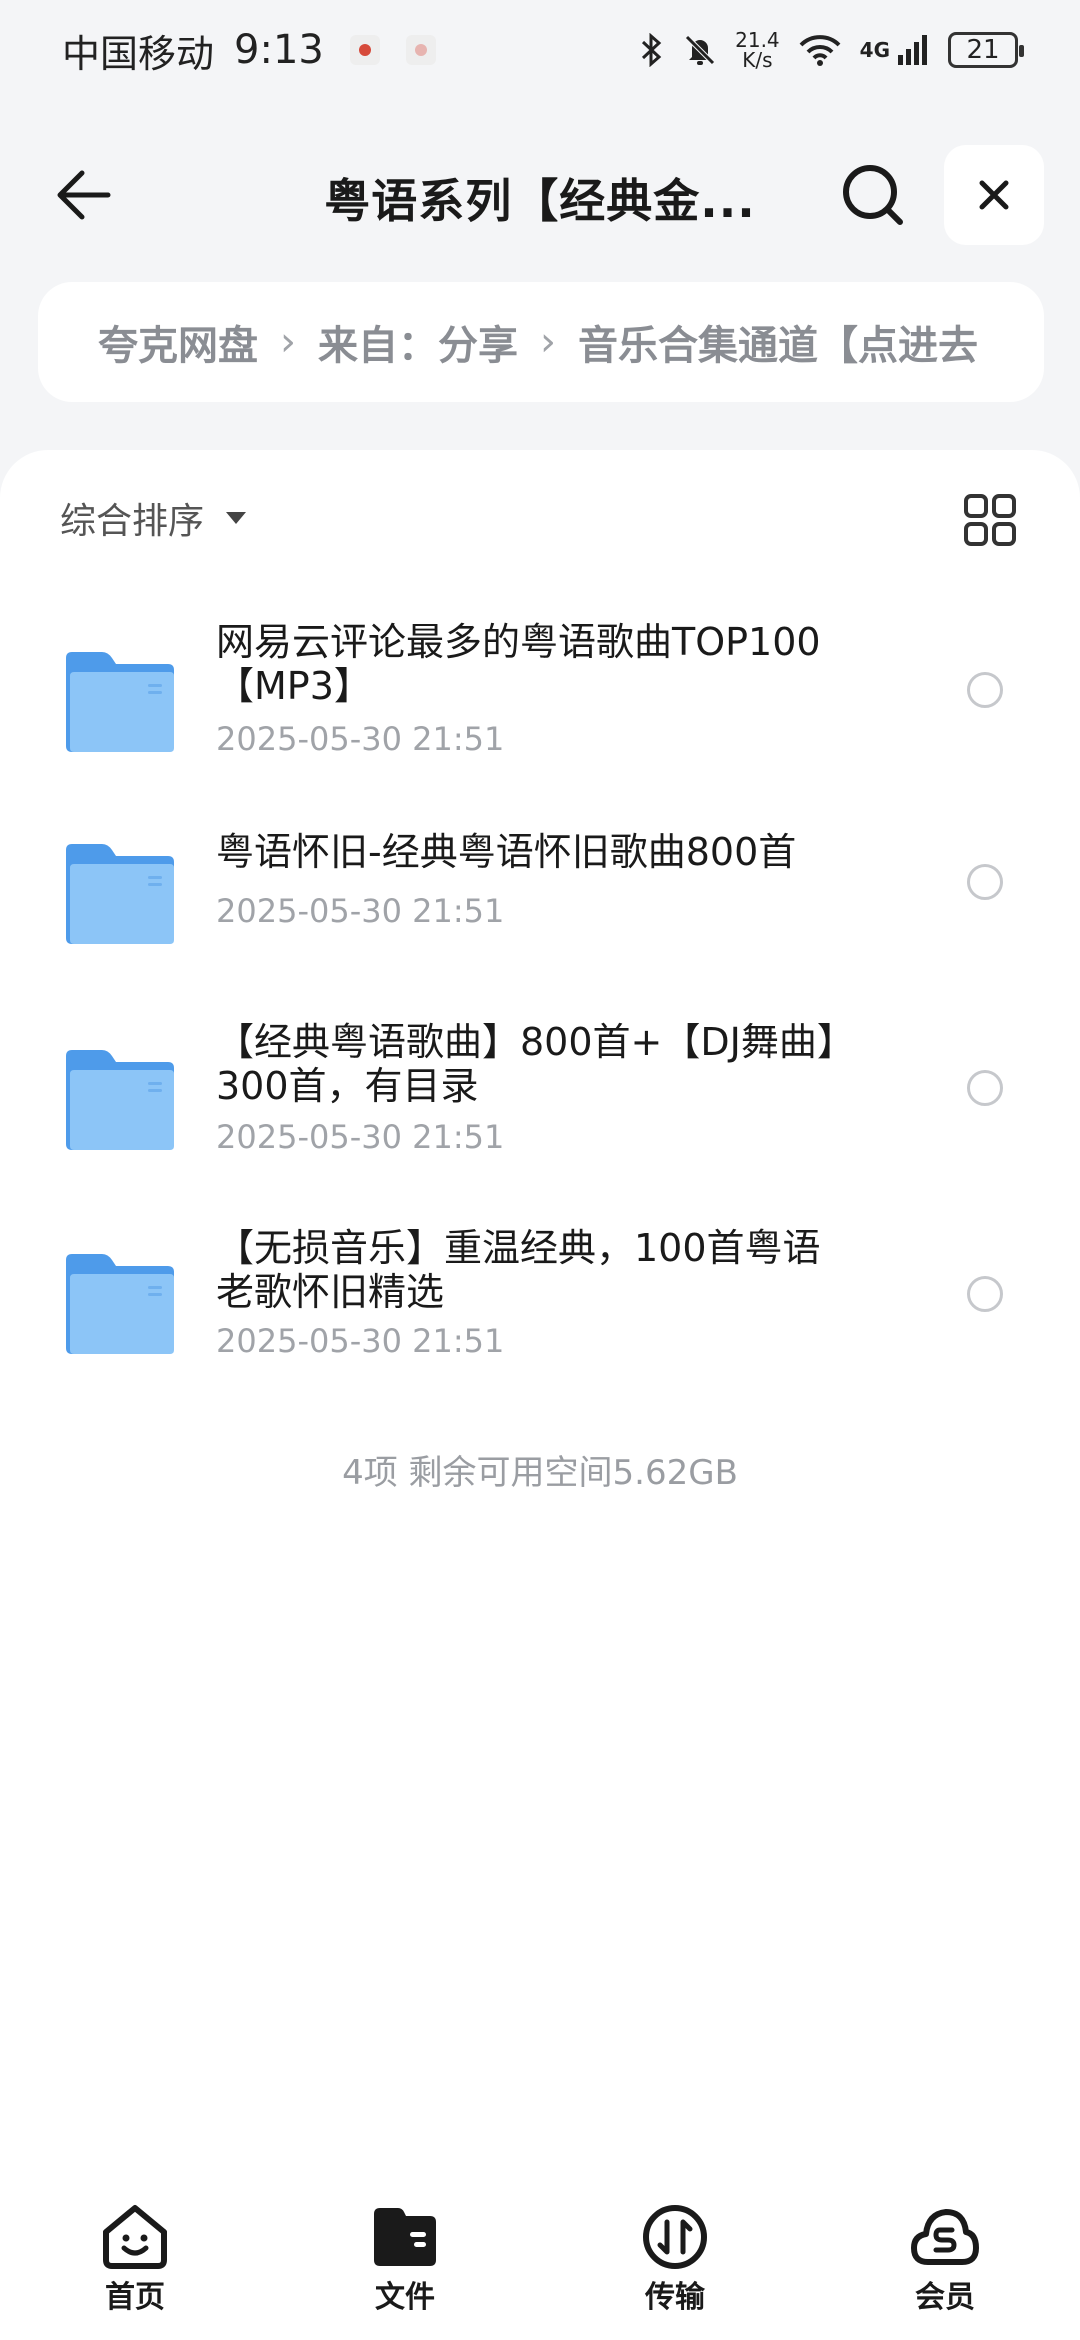 The height and width of the screenshot is (2340, 1080). I want to click on status-left: 中国移动 9:13, so click(249, 50).